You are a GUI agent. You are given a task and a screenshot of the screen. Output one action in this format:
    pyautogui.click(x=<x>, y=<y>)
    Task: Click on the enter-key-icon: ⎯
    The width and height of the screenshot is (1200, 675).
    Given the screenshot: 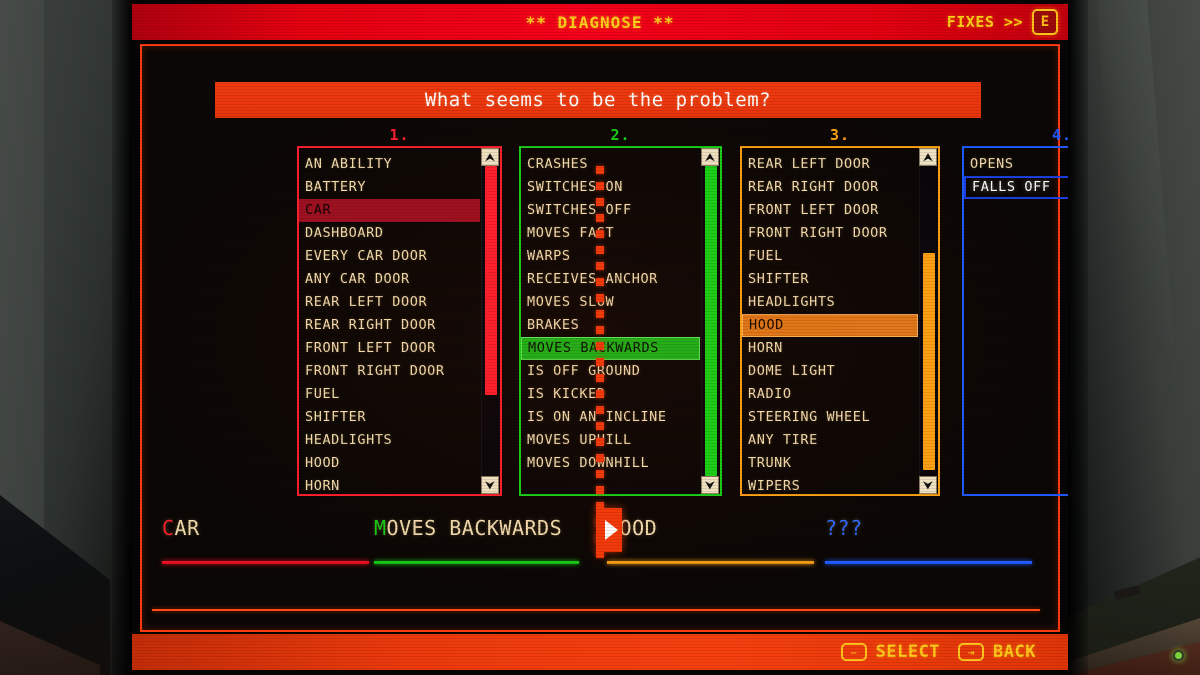 What is the action you would take?
    pyautogui.click(x=853, y=652)
    